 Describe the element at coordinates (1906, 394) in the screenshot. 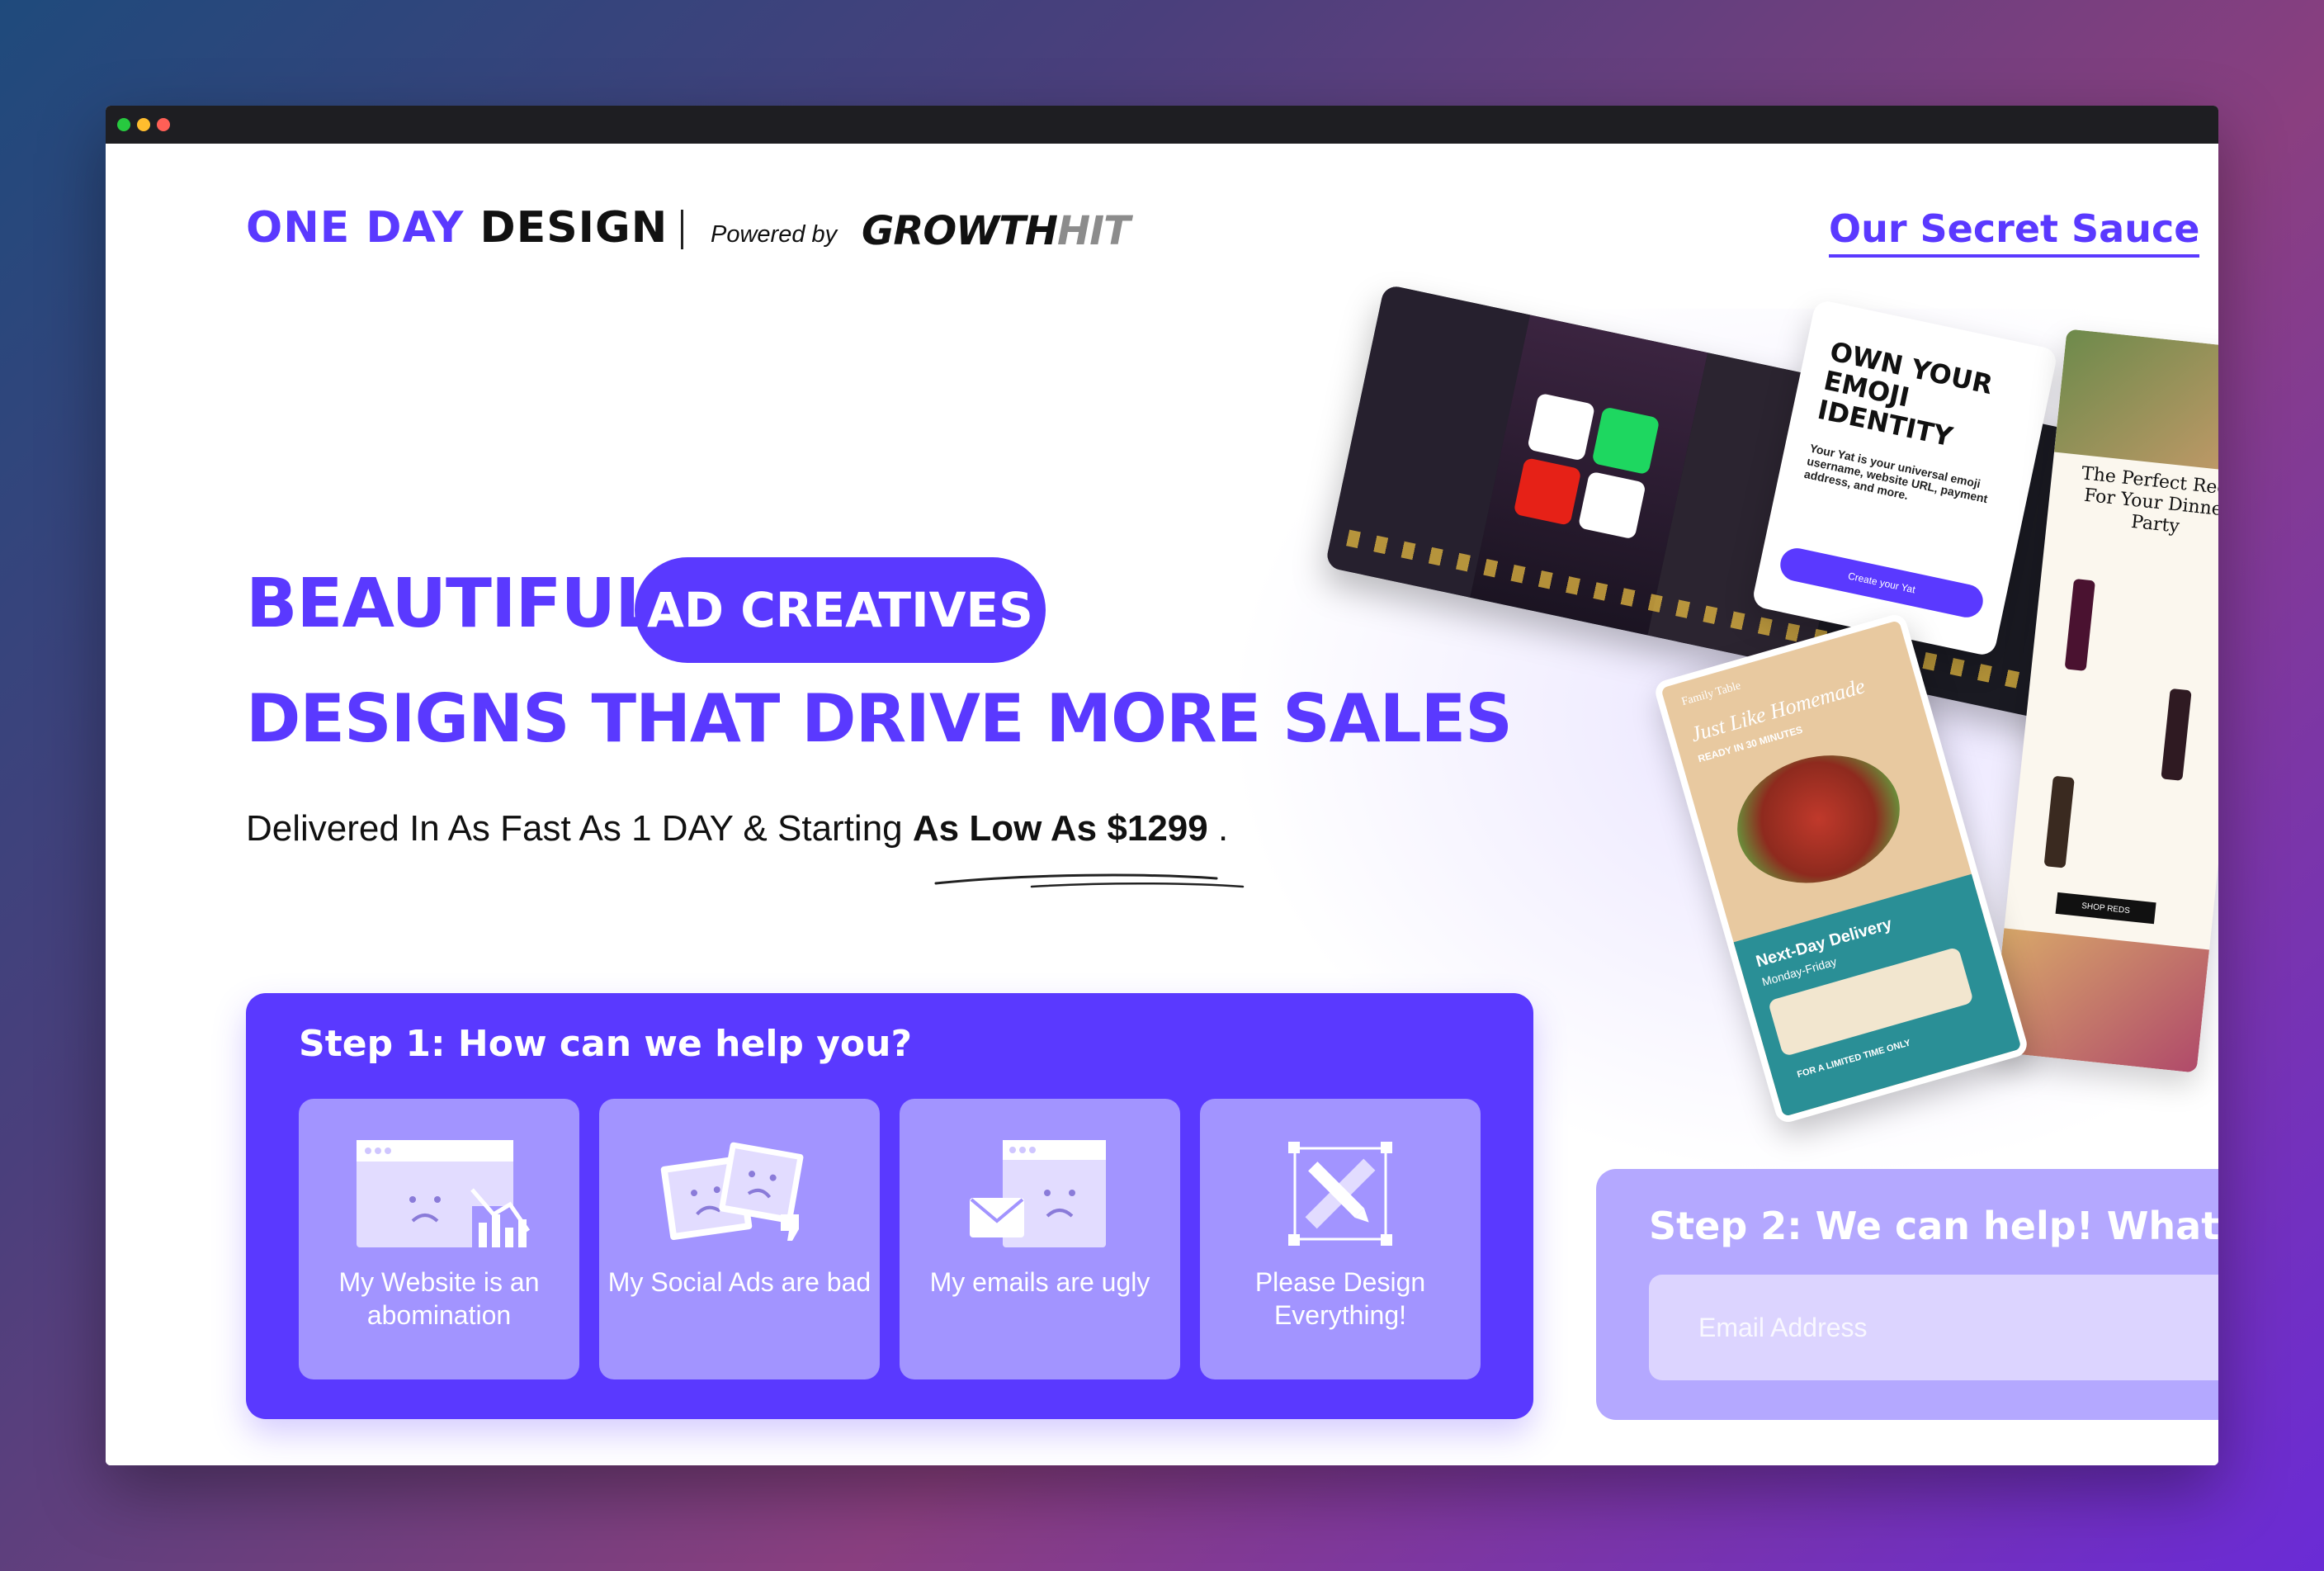

I see `yat-headline: OWN YOUR EMOJI IDENTITY` at that location.